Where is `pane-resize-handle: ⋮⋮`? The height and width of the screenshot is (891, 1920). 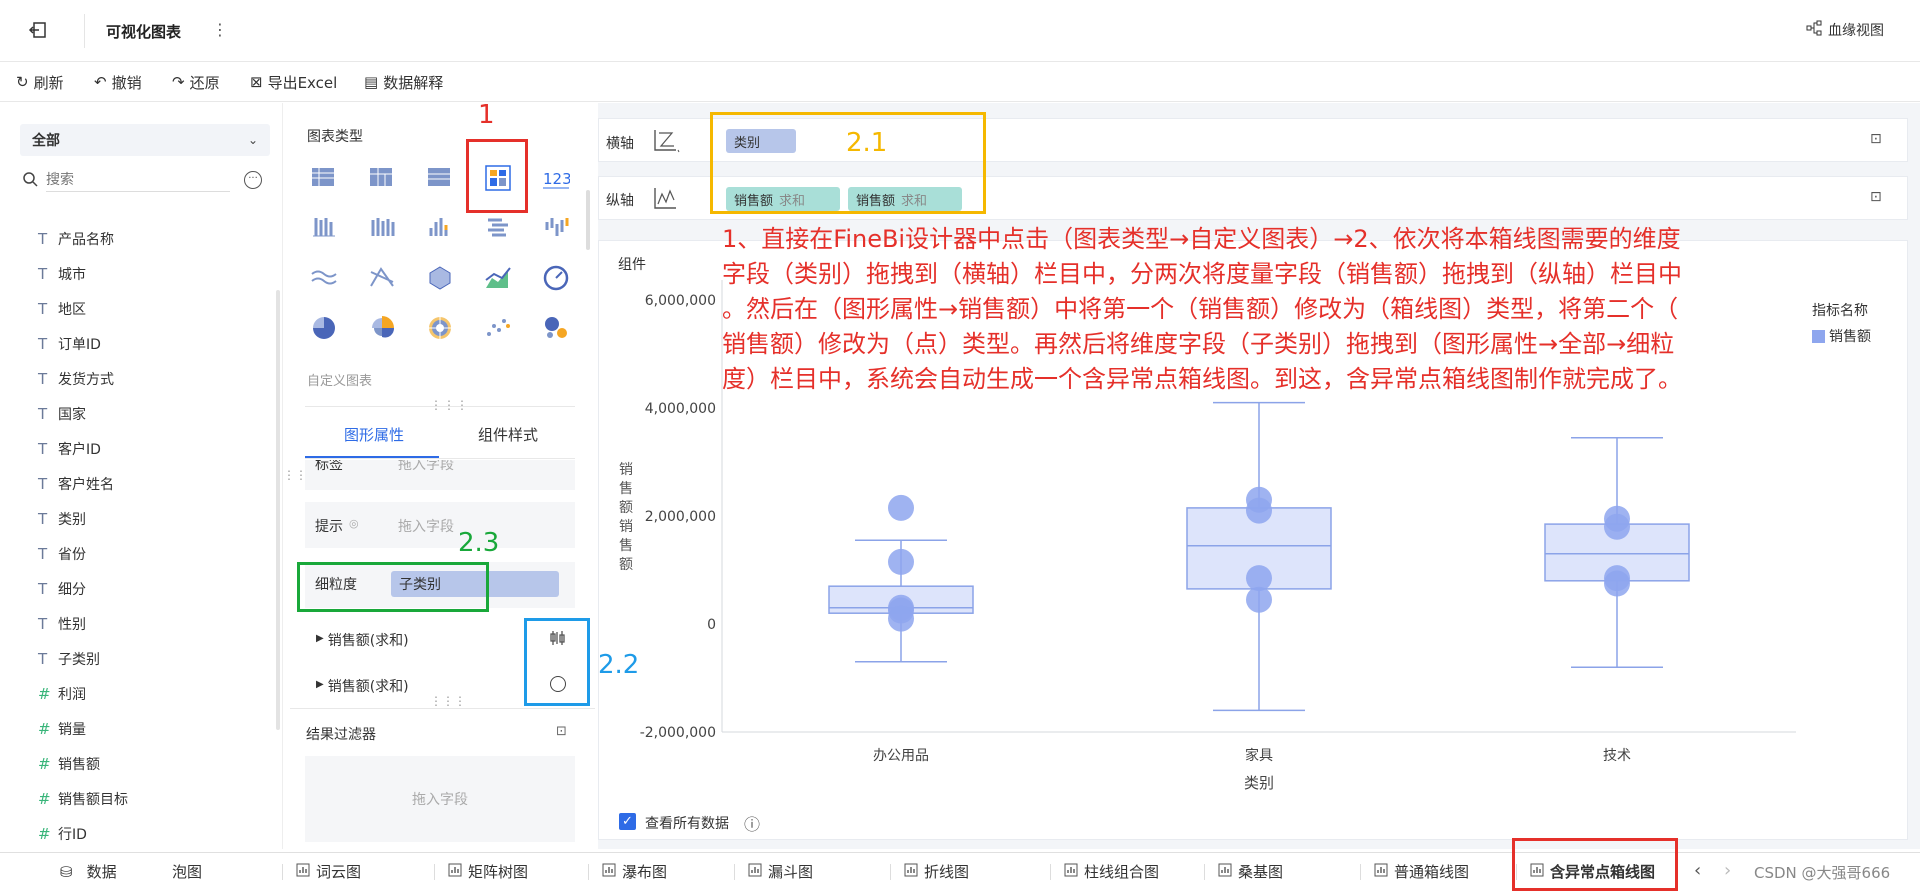 pane-resize-handle: ⋮⋮ is located at coordinates (295, 475).